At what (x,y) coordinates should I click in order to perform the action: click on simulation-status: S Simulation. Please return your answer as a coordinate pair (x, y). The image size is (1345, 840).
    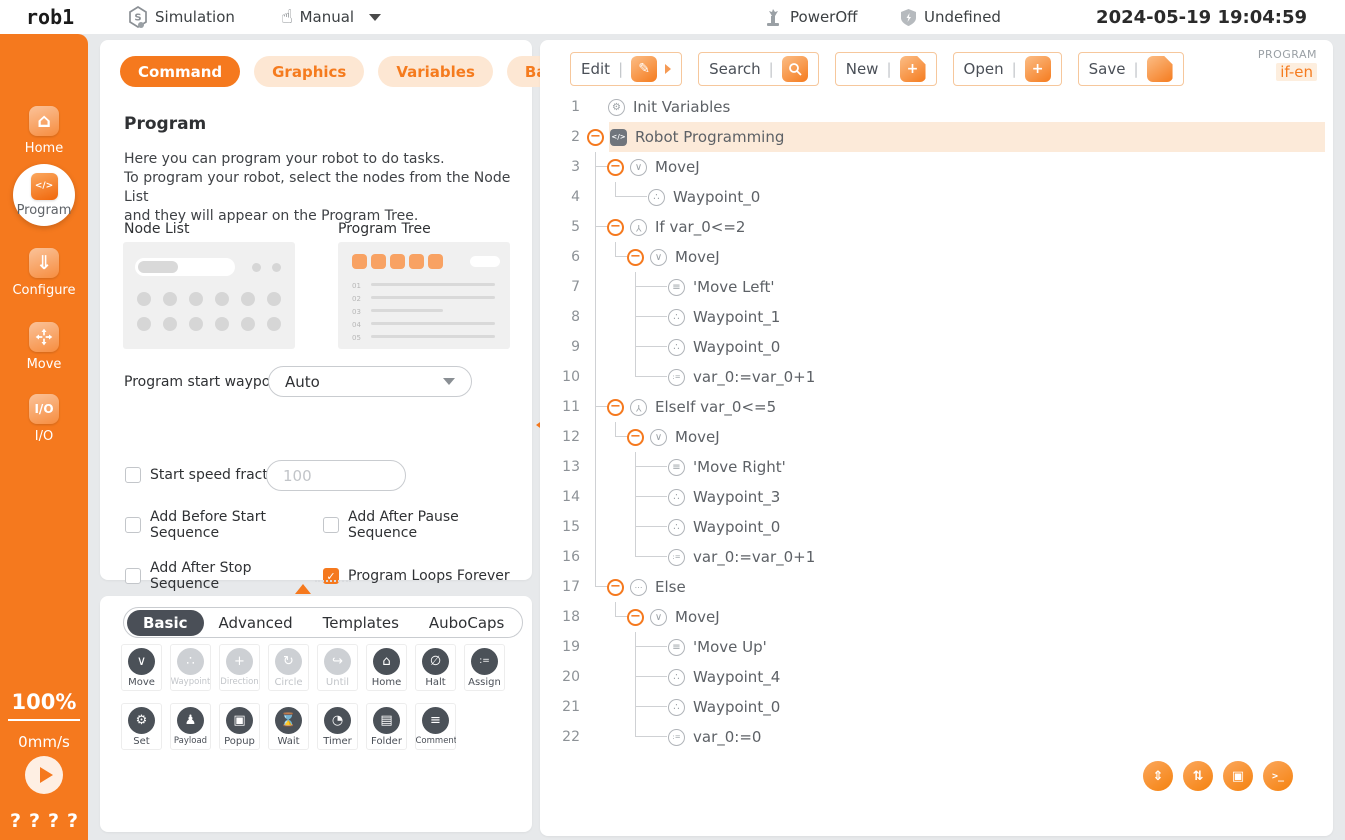
    Looking at the image, I should click on (181, 17).